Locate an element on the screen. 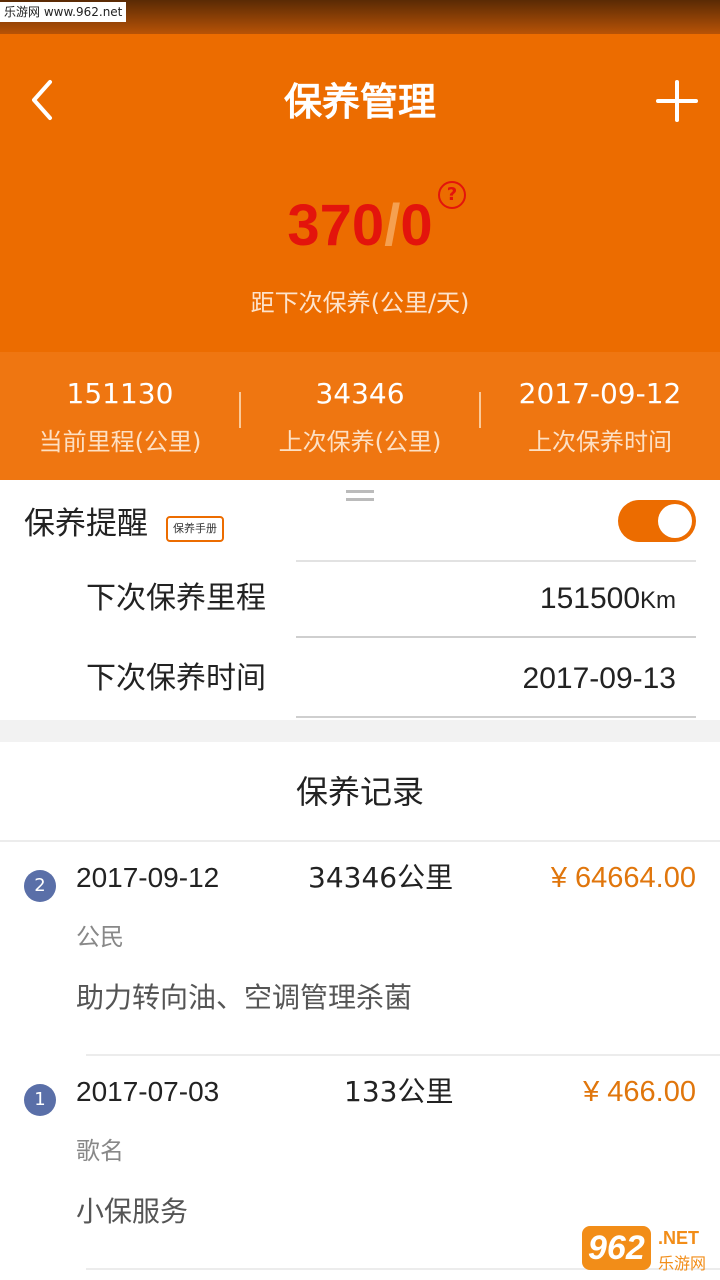 The image size is (720, 1280). record-price: ¥ 466.00 is located at coordinates (639, 1092).